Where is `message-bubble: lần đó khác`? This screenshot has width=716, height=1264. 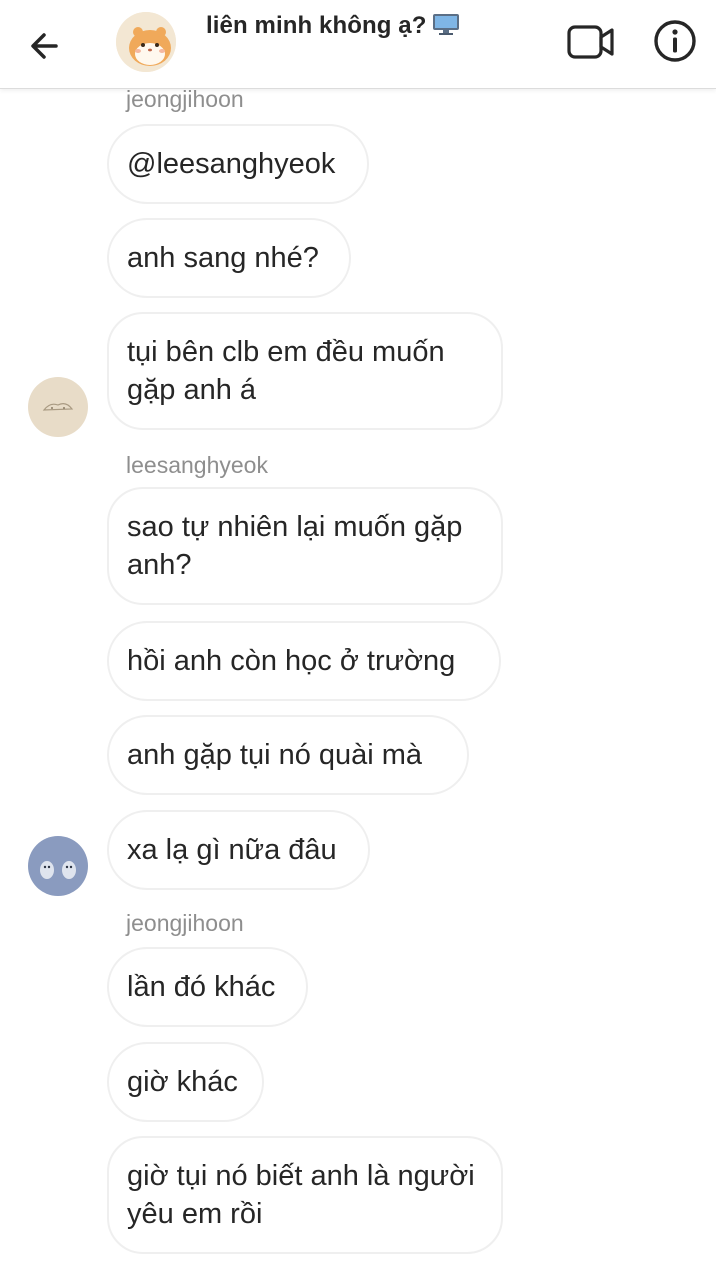
message-bubble: lần đó khác is located at coordinates (207, 987).